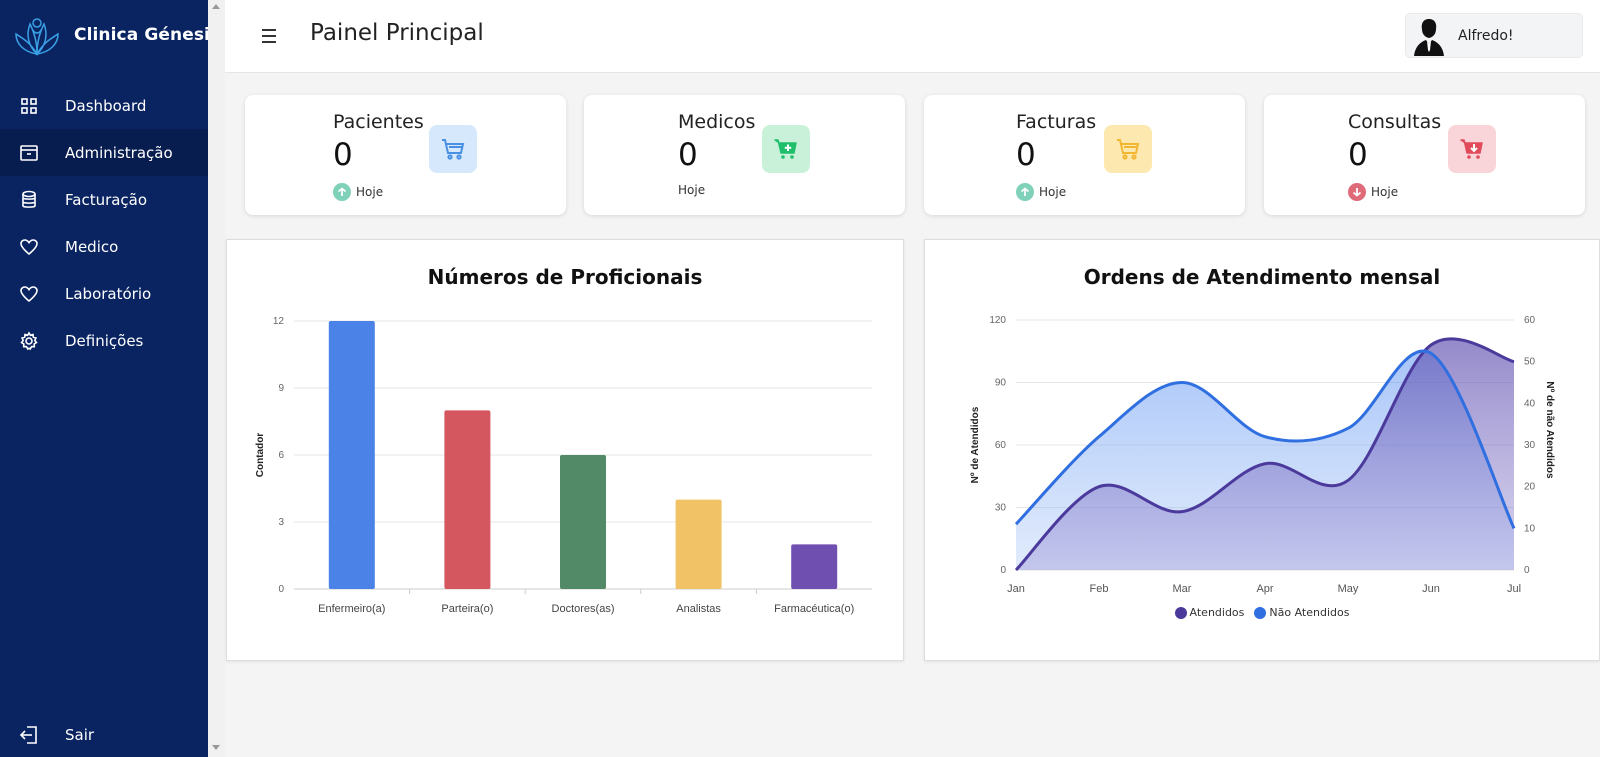 This screenshot has width=1600, height=757. I want to click on page-title: Painel Principal, so click(397, 33).